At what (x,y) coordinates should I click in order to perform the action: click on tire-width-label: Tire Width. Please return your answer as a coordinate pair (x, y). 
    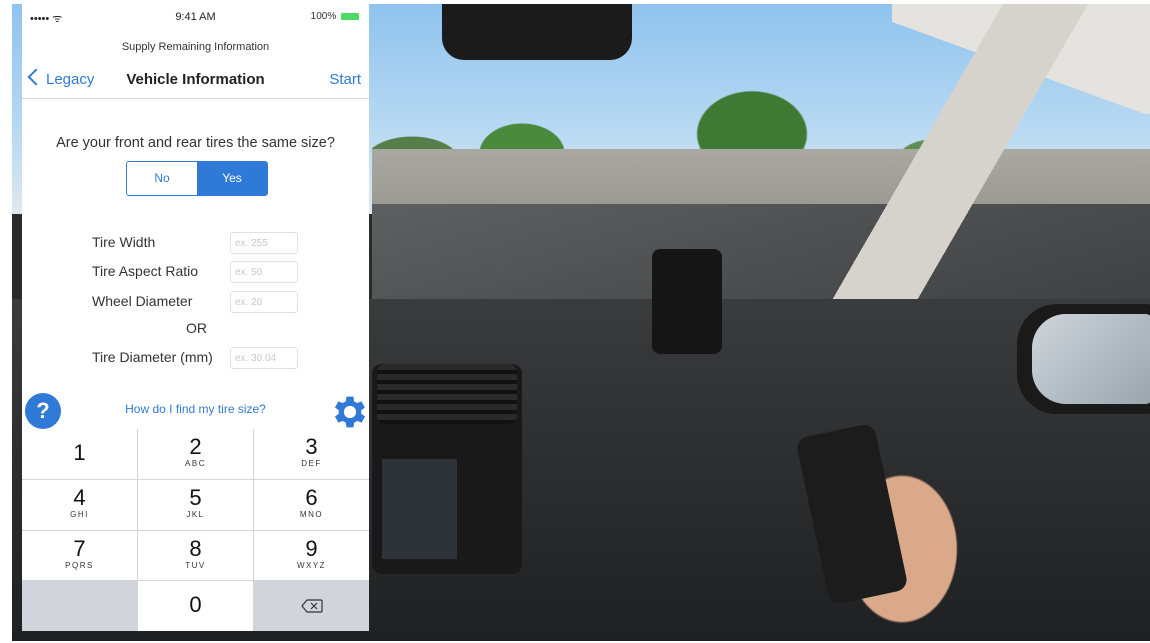
    Looking at the image, I should click on (124, 242).